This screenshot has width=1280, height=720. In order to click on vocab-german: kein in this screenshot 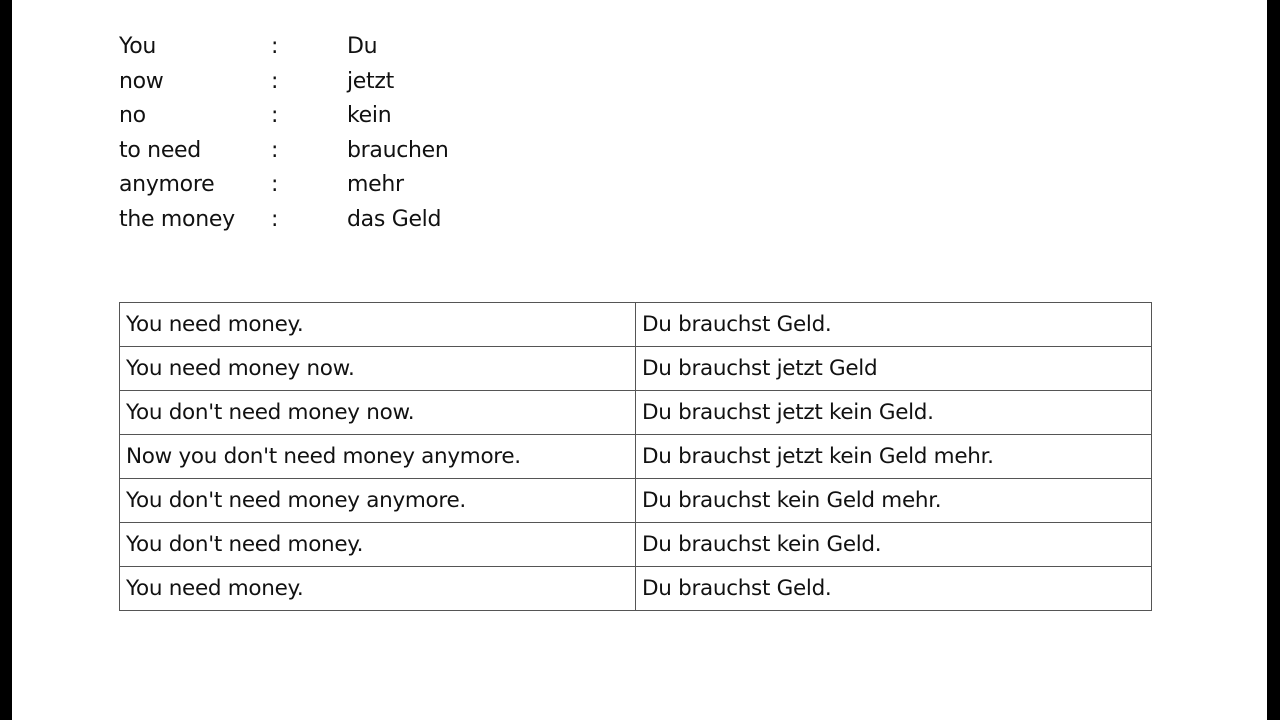, I will do `click(369, 115)`.